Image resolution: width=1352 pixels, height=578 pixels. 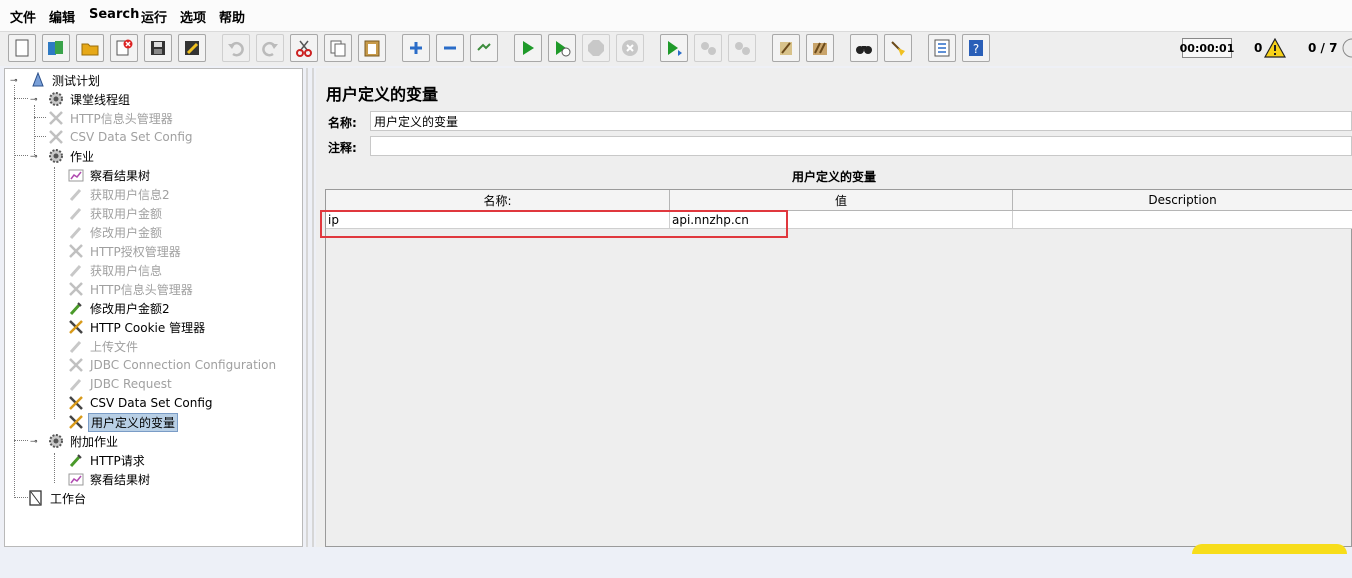 I want to click on clear-button, so click(x=786, y=48).